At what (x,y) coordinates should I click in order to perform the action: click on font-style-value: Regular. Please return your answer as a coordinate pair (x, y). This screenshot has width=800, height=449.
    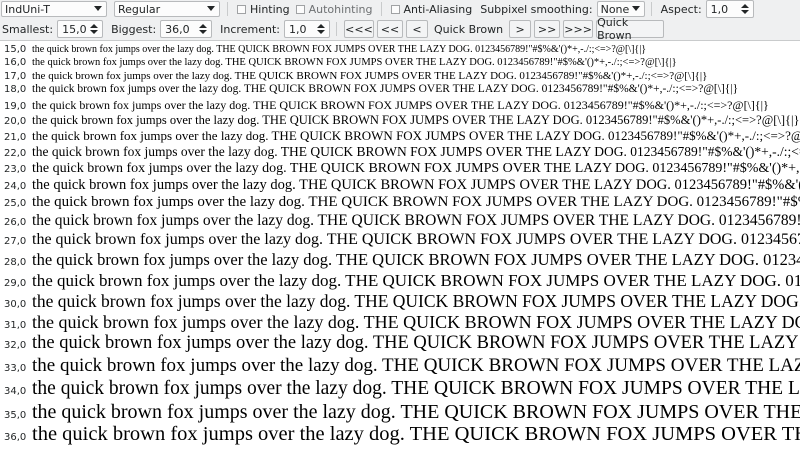
    Looking at the image, I should click on (139, 9).